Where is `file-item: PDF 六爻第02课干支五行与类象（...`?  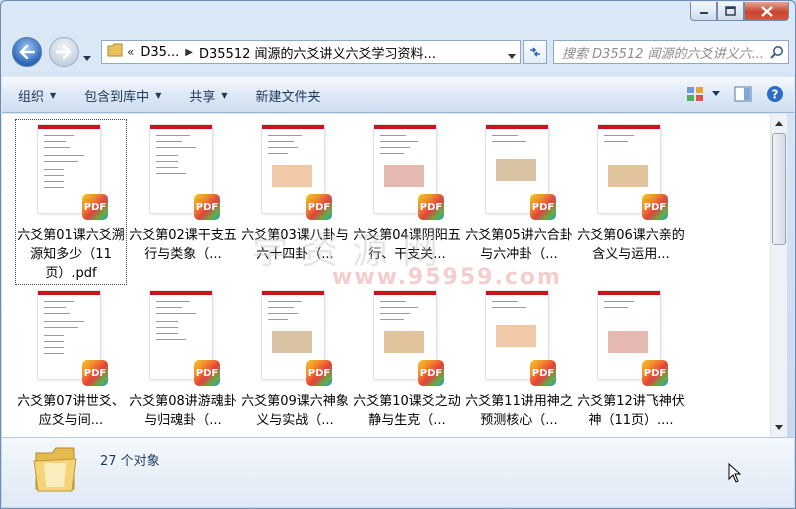 file-item: PDF 六爻第02课干支五行与类象（... is located at coordinates (183, 202).